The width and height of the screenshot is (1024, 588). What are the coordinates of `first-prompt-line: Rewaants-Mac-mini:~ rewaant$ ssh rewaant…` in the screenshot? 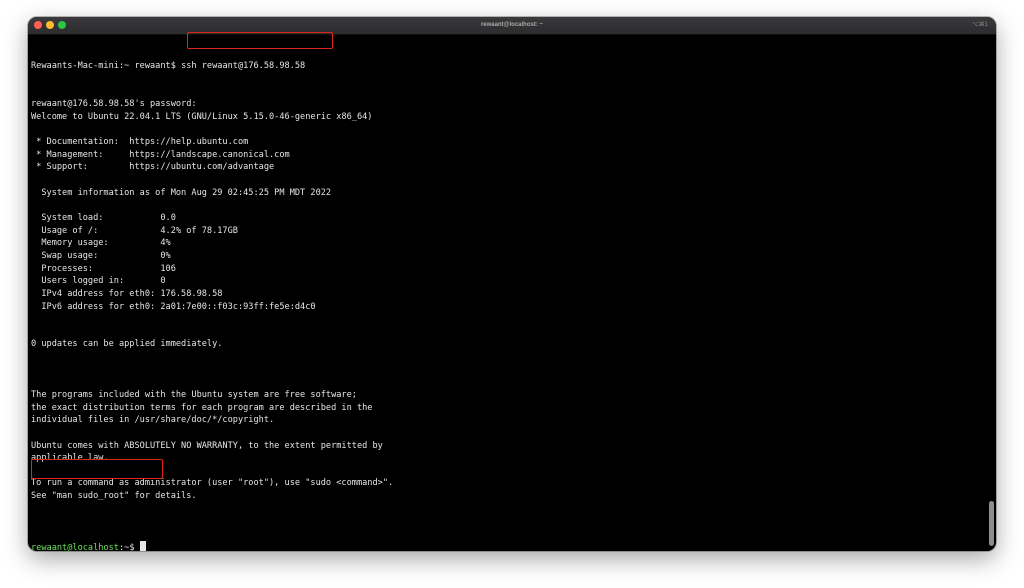 It's located at (506, 66).